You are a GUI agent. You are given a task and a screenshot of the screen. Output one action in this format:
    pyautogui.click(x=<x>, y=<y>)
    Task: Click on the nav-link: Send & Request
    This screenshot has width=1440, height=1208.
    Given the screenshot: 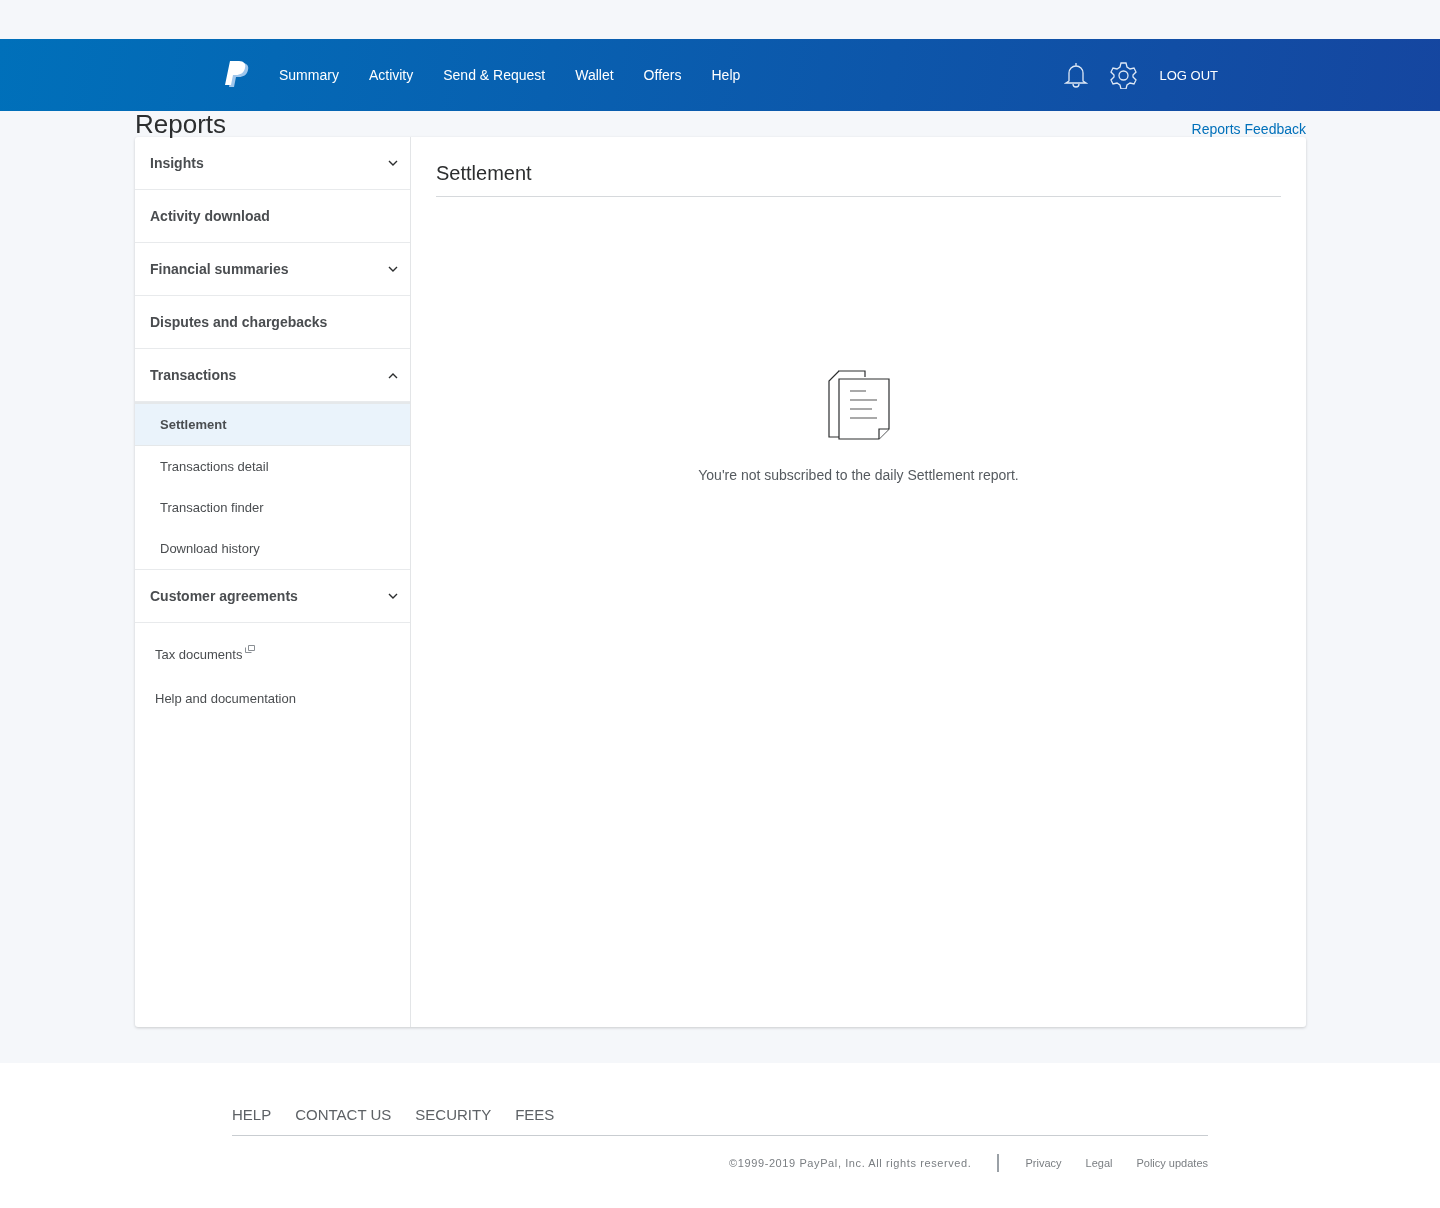 What is the action you would take?
    pyautogui.click(x=494, y=75)
    